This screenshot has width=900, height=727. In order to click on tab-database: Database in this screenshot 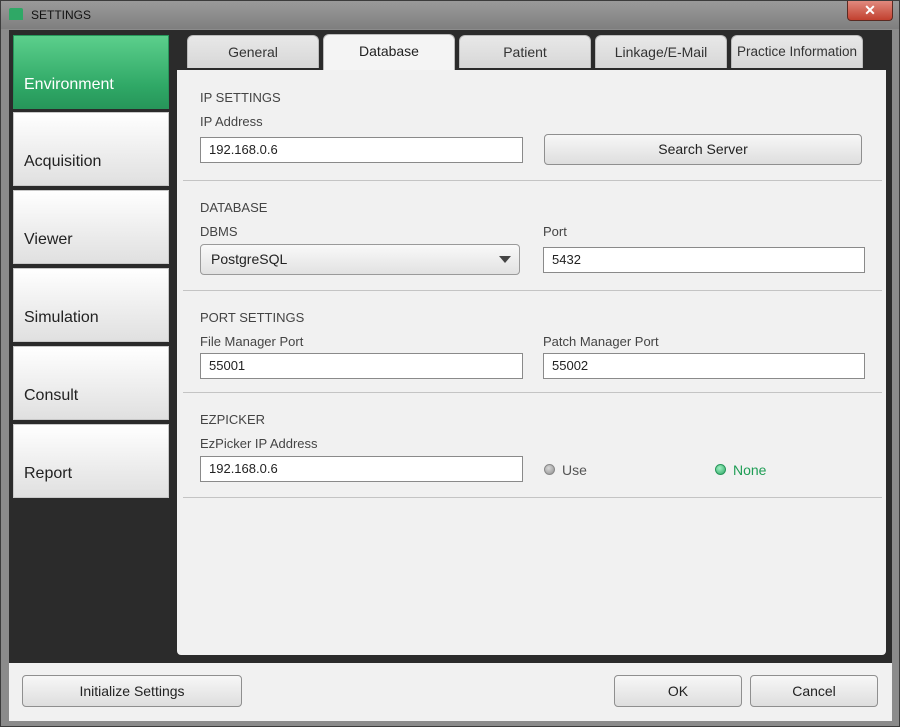, I will do `click(389, 52)`.